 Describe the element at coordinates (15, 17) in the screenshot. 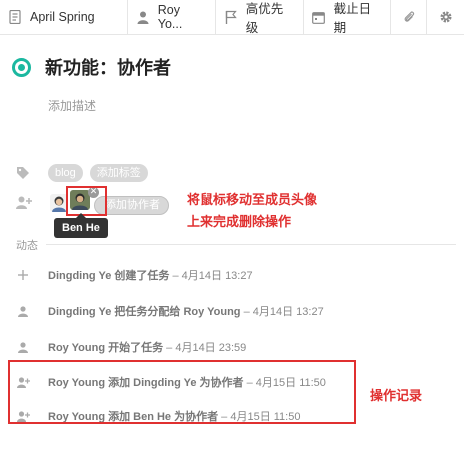

I see `document-icon` at that location.